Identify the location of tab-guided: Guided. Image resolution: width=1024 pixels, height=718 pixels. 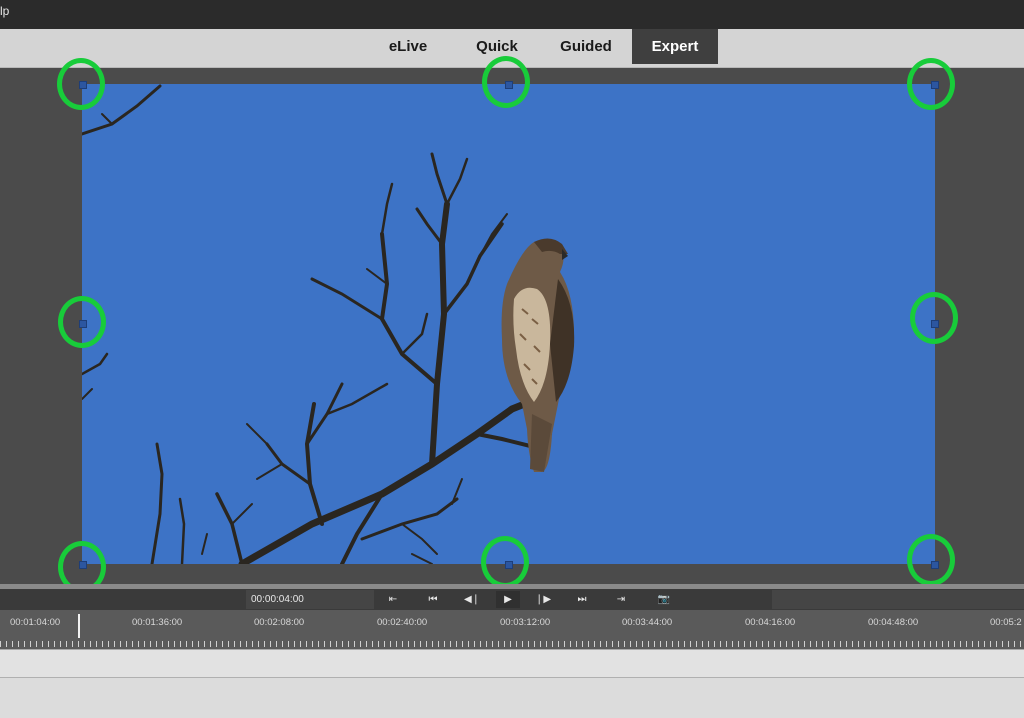
(586, 46).